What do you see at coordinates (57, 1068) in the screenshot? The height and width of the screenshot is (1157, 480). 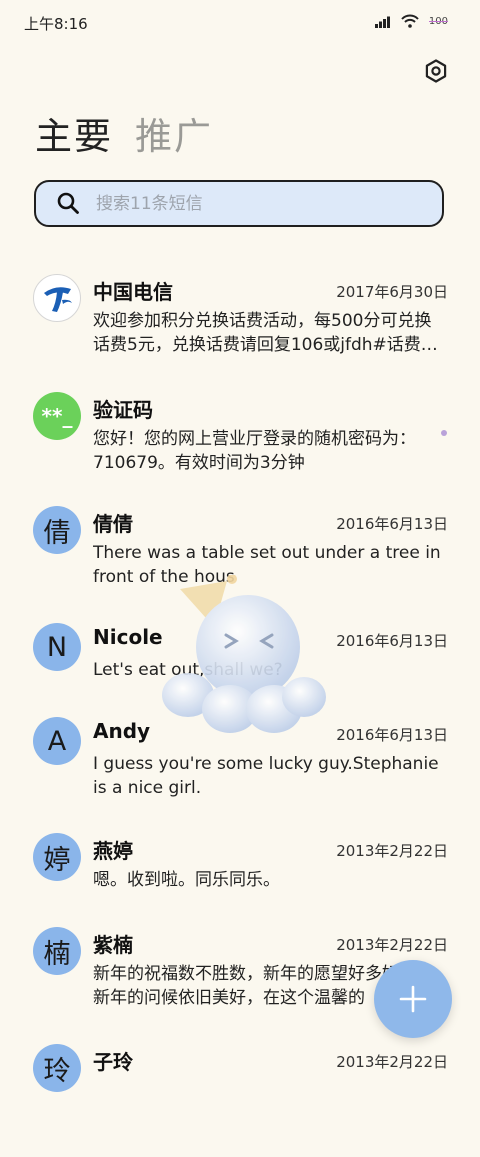 I see `avatar: 玲` at bounding box center [57, 1068].